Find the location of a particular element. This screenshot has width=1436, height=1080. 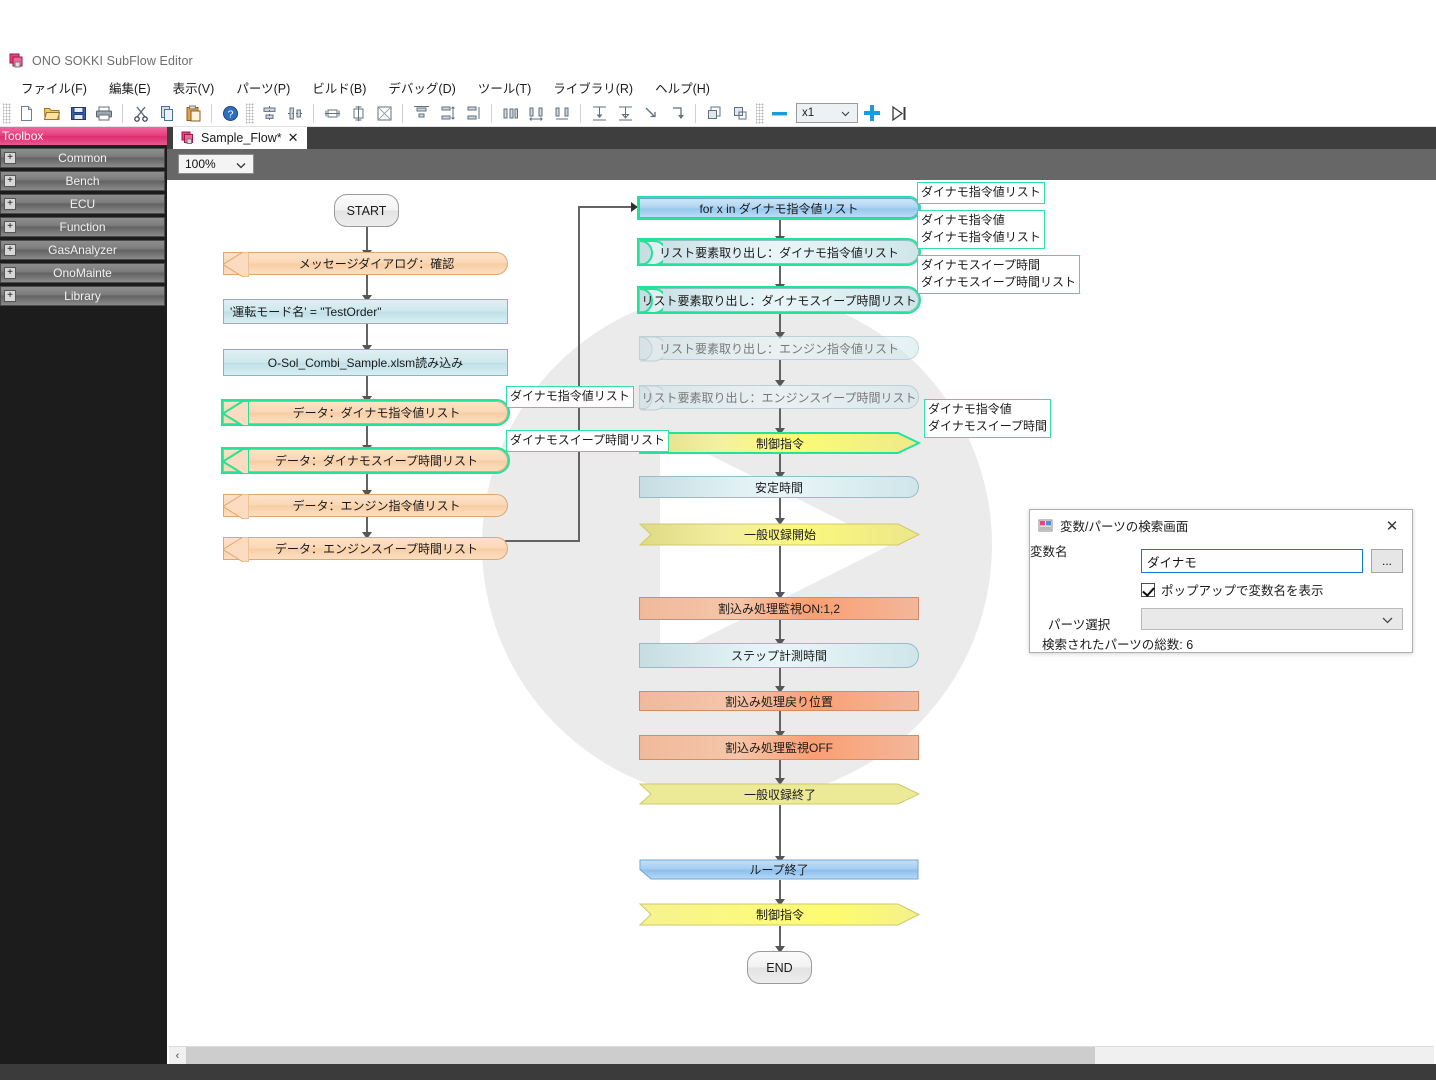

toolbox-item-label: Bench is located at coordinates (82, 181).